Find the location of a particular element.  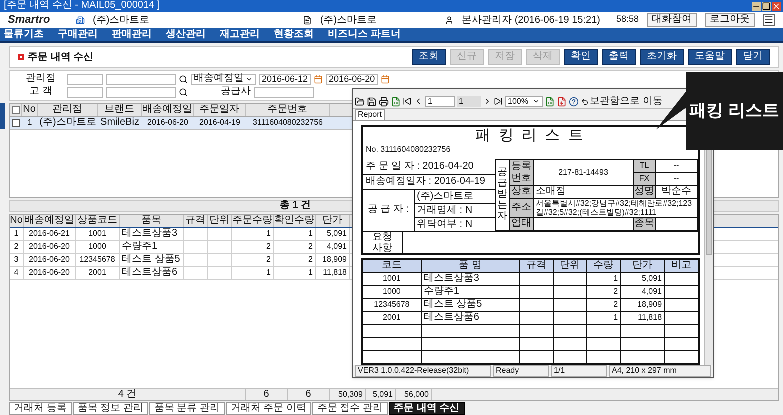

close-icon is located at coordinates (776, 6).